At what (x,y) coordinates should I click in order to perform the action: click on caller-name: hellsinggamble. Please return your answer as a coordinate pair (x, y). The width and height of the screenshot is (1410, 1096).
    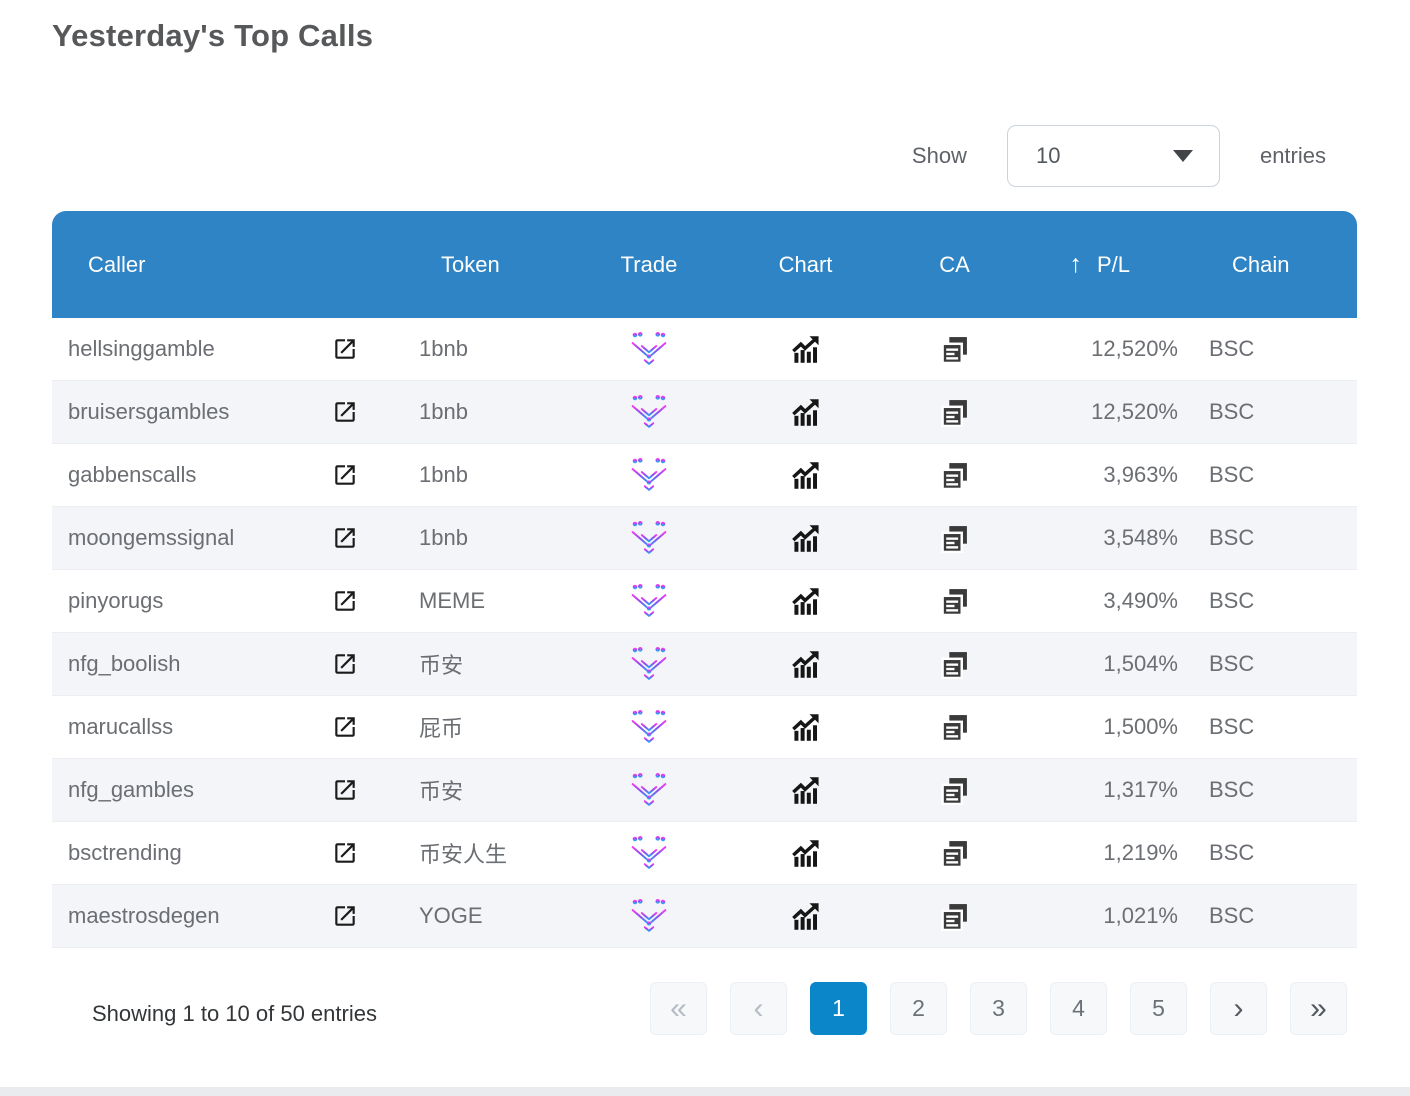
    Looking at the image, I should click on (141, 348).